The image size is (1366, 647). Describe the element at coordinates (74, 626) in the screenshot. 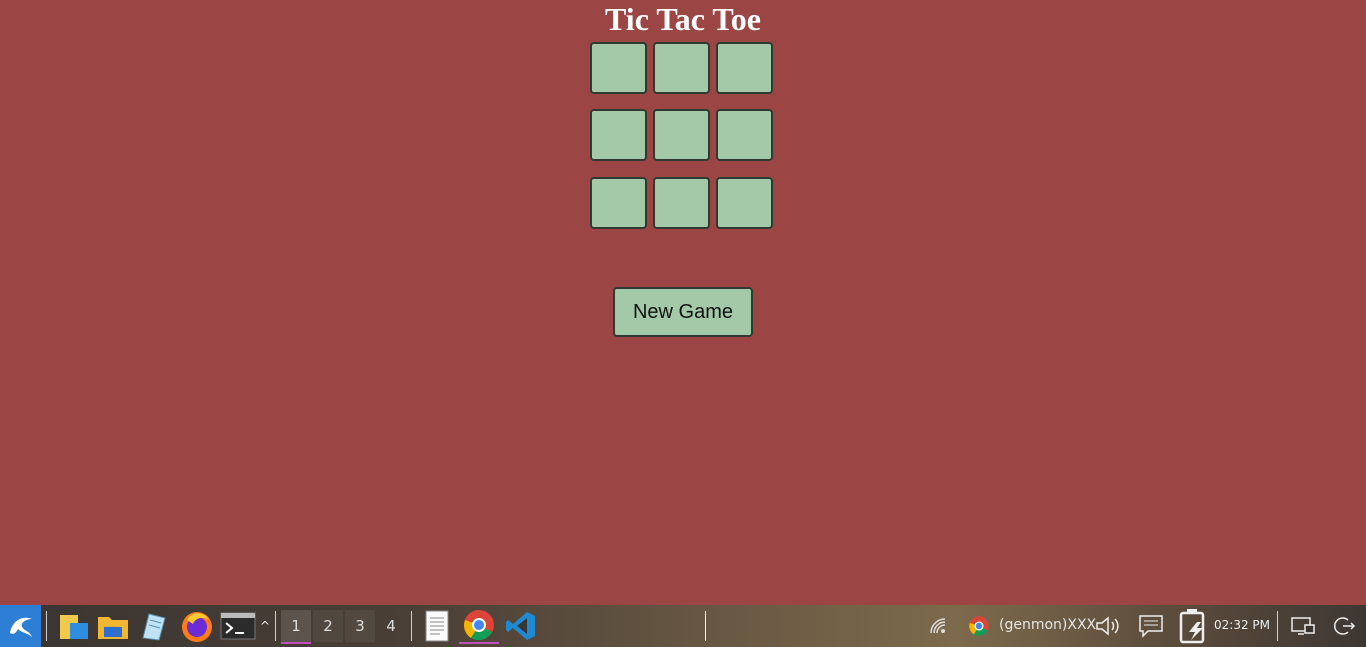

I see `files-icon` at that location.